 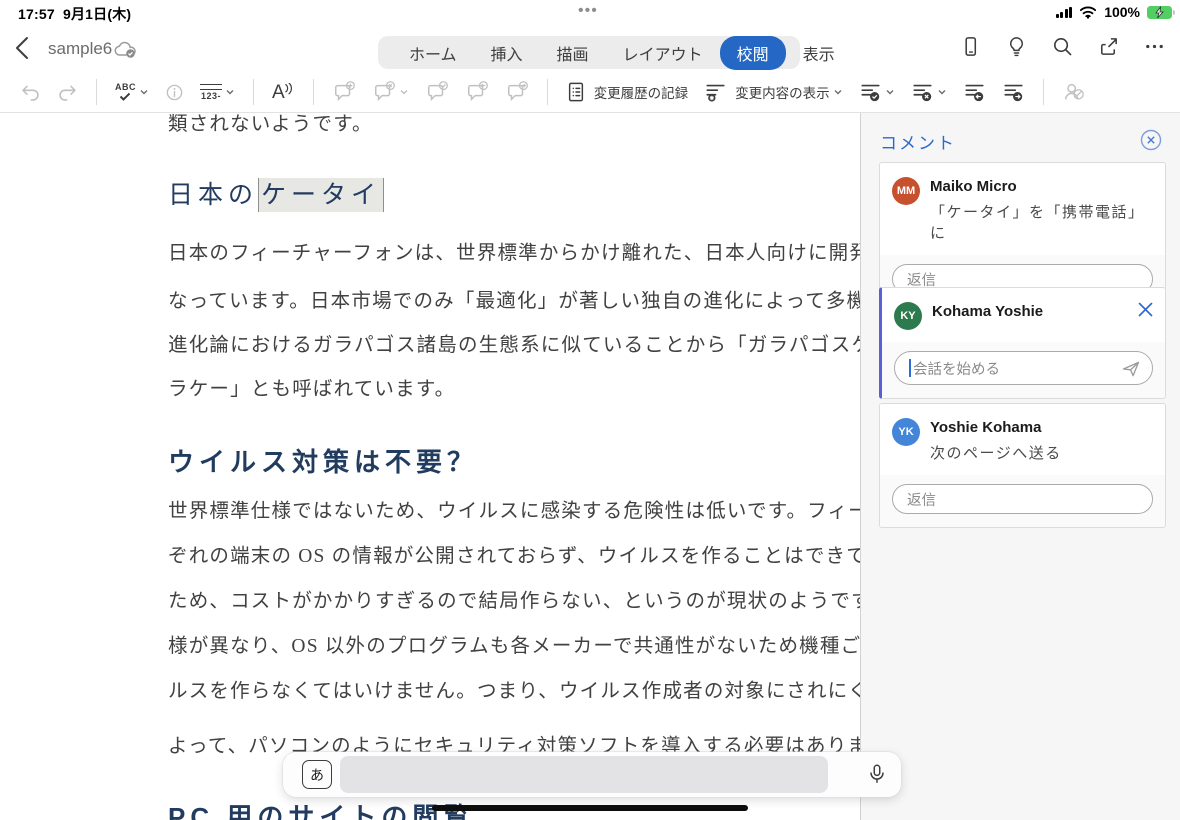 I want to click on heading-pc-site: PC 用のサイトの閲覧, so click(x=321, y=811).